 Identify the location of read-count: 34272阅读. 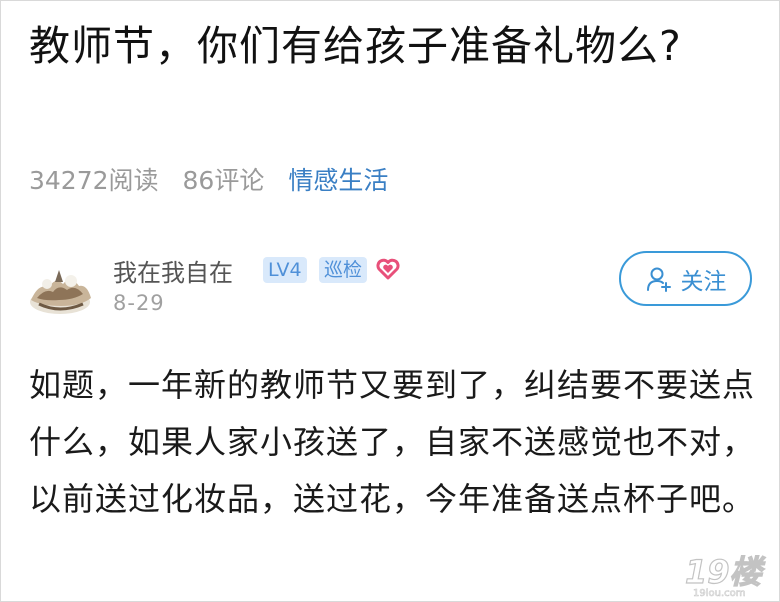
(94, 180).